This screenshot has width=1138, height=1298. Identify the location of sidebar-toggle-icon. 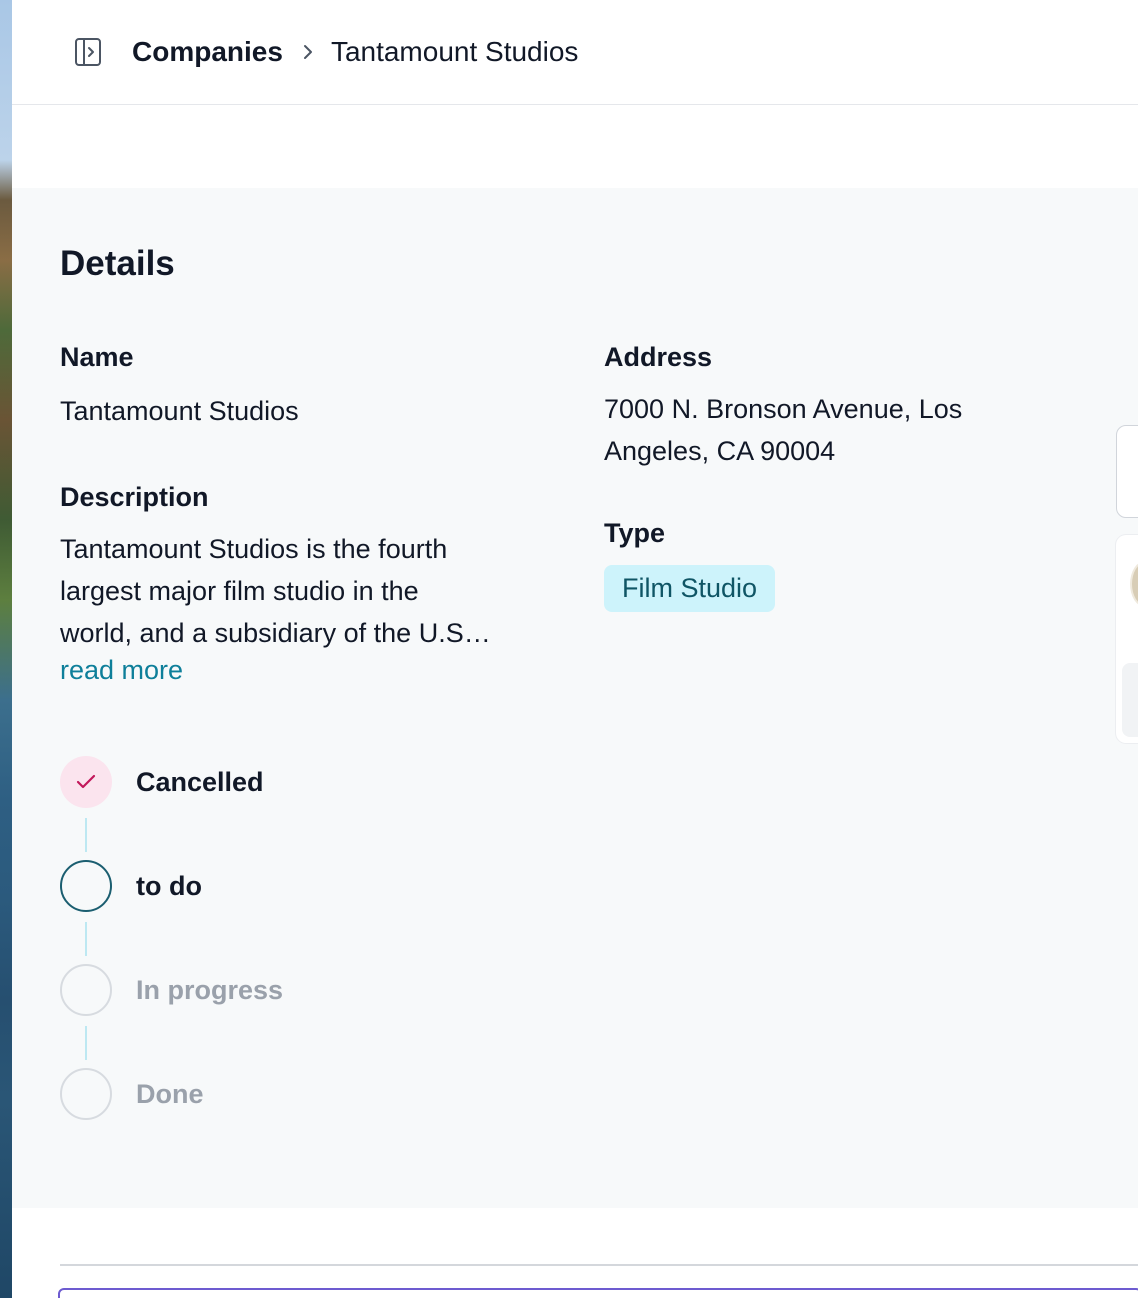
(88, 52).